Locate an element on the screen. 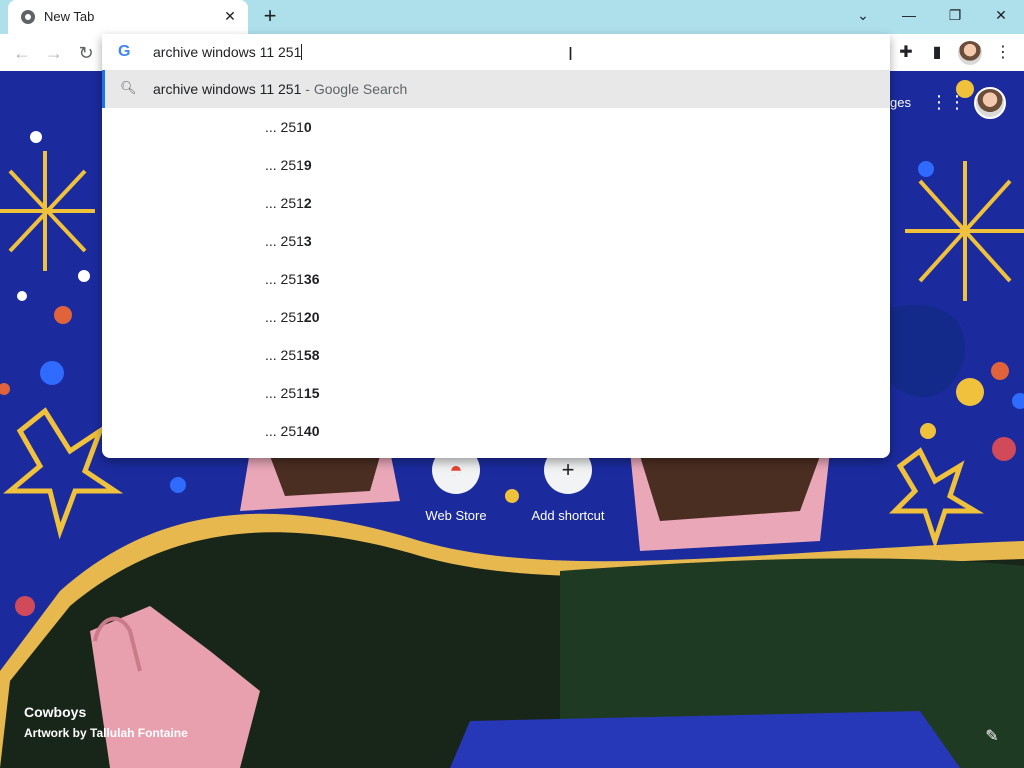  menu-icon: ⋮ is located at coordinates (1003, 53).